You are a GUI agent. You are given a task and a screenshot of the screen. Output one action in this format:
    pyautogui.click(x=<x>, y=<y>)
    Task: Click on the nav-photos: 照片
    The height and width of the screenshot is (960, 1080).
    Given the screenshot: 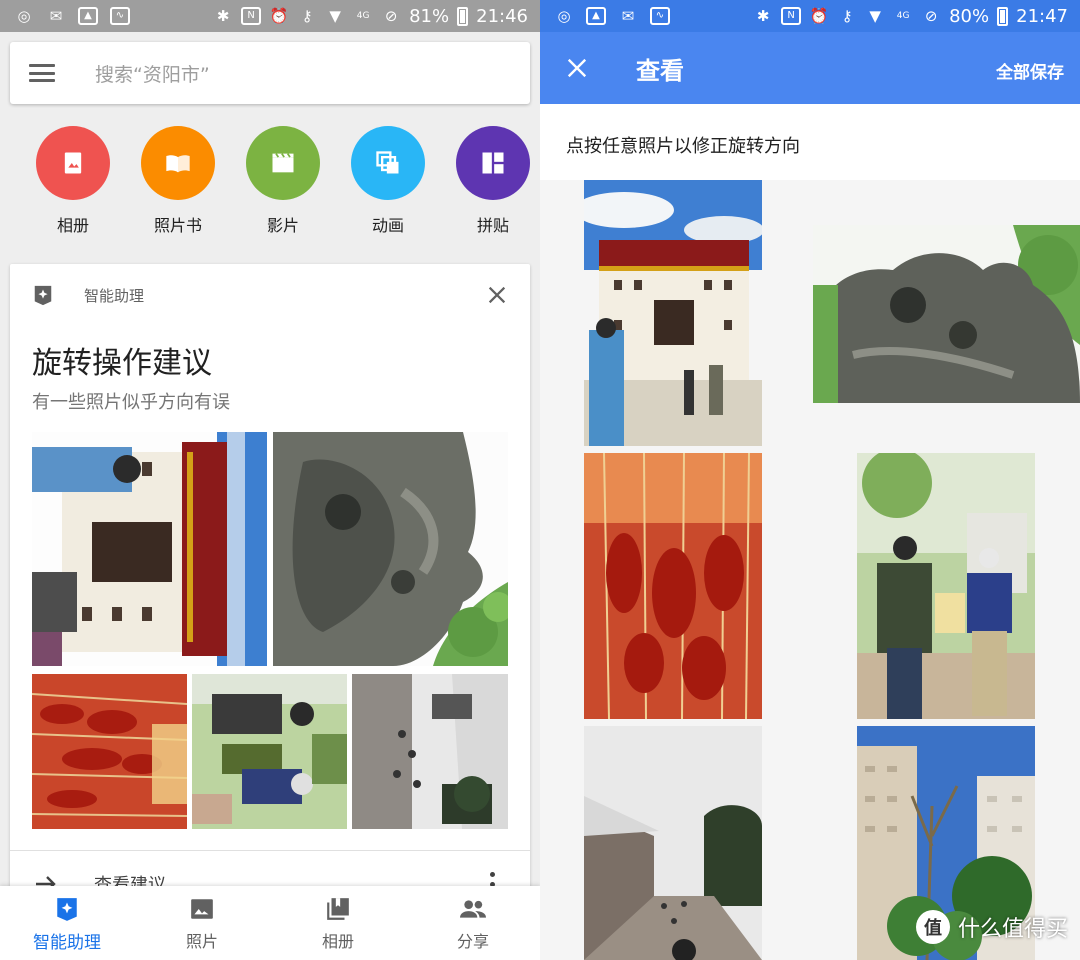 What is the action you would take?
    pyautogui.click(x=202, y=924)
    